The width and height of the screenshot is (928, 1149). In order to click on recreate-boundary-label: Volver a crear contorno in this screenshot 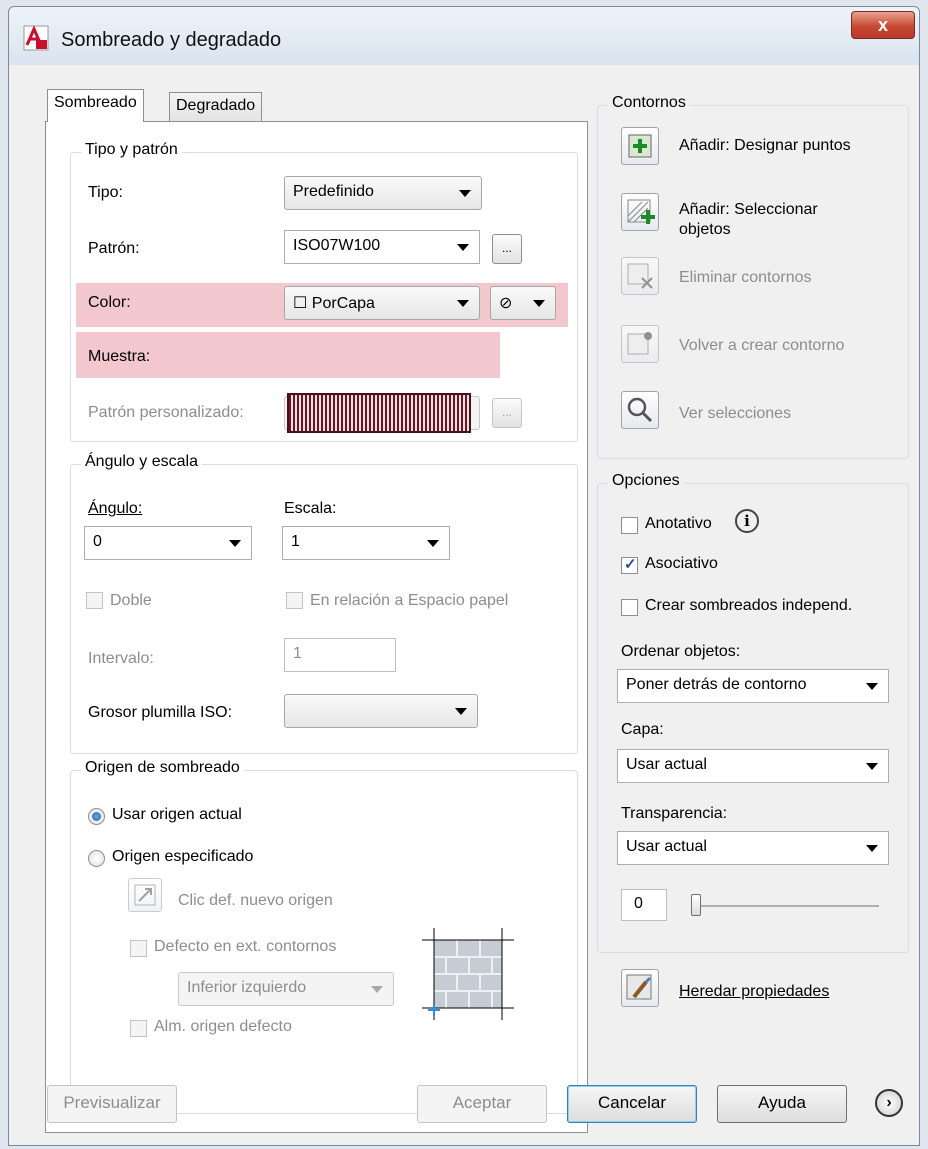, I will do `click(761, 346)`.